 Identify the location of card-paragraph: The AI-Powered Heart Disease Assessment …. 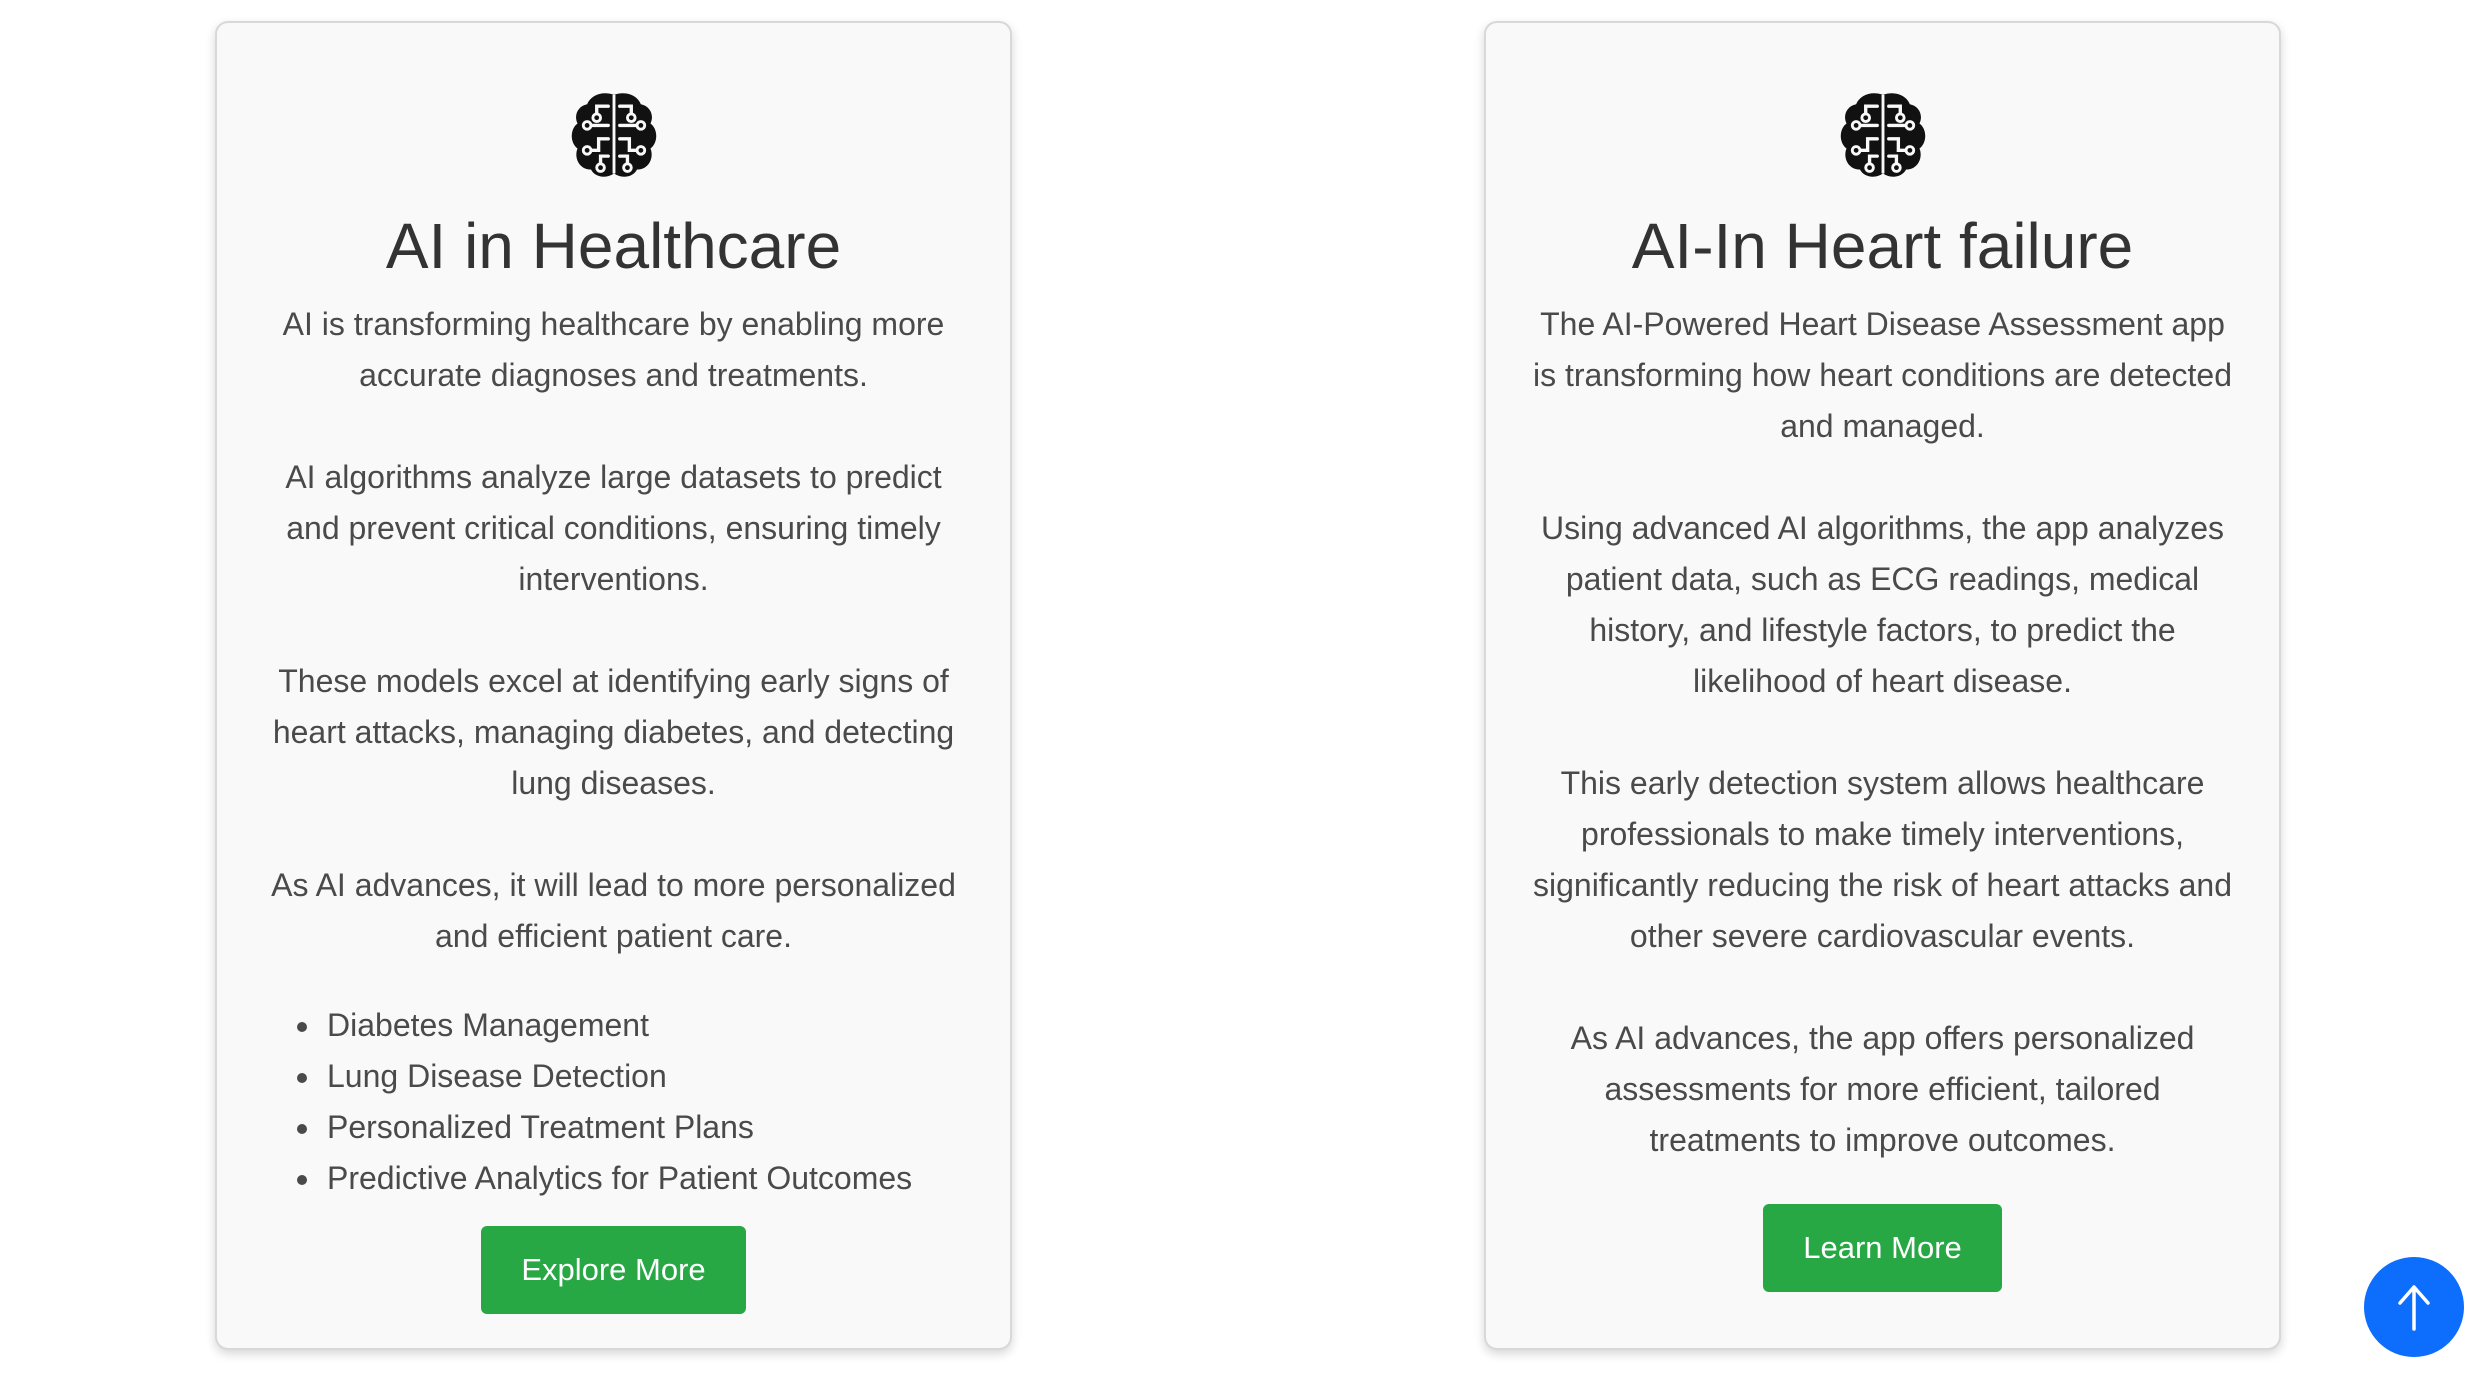
(1882, 375).